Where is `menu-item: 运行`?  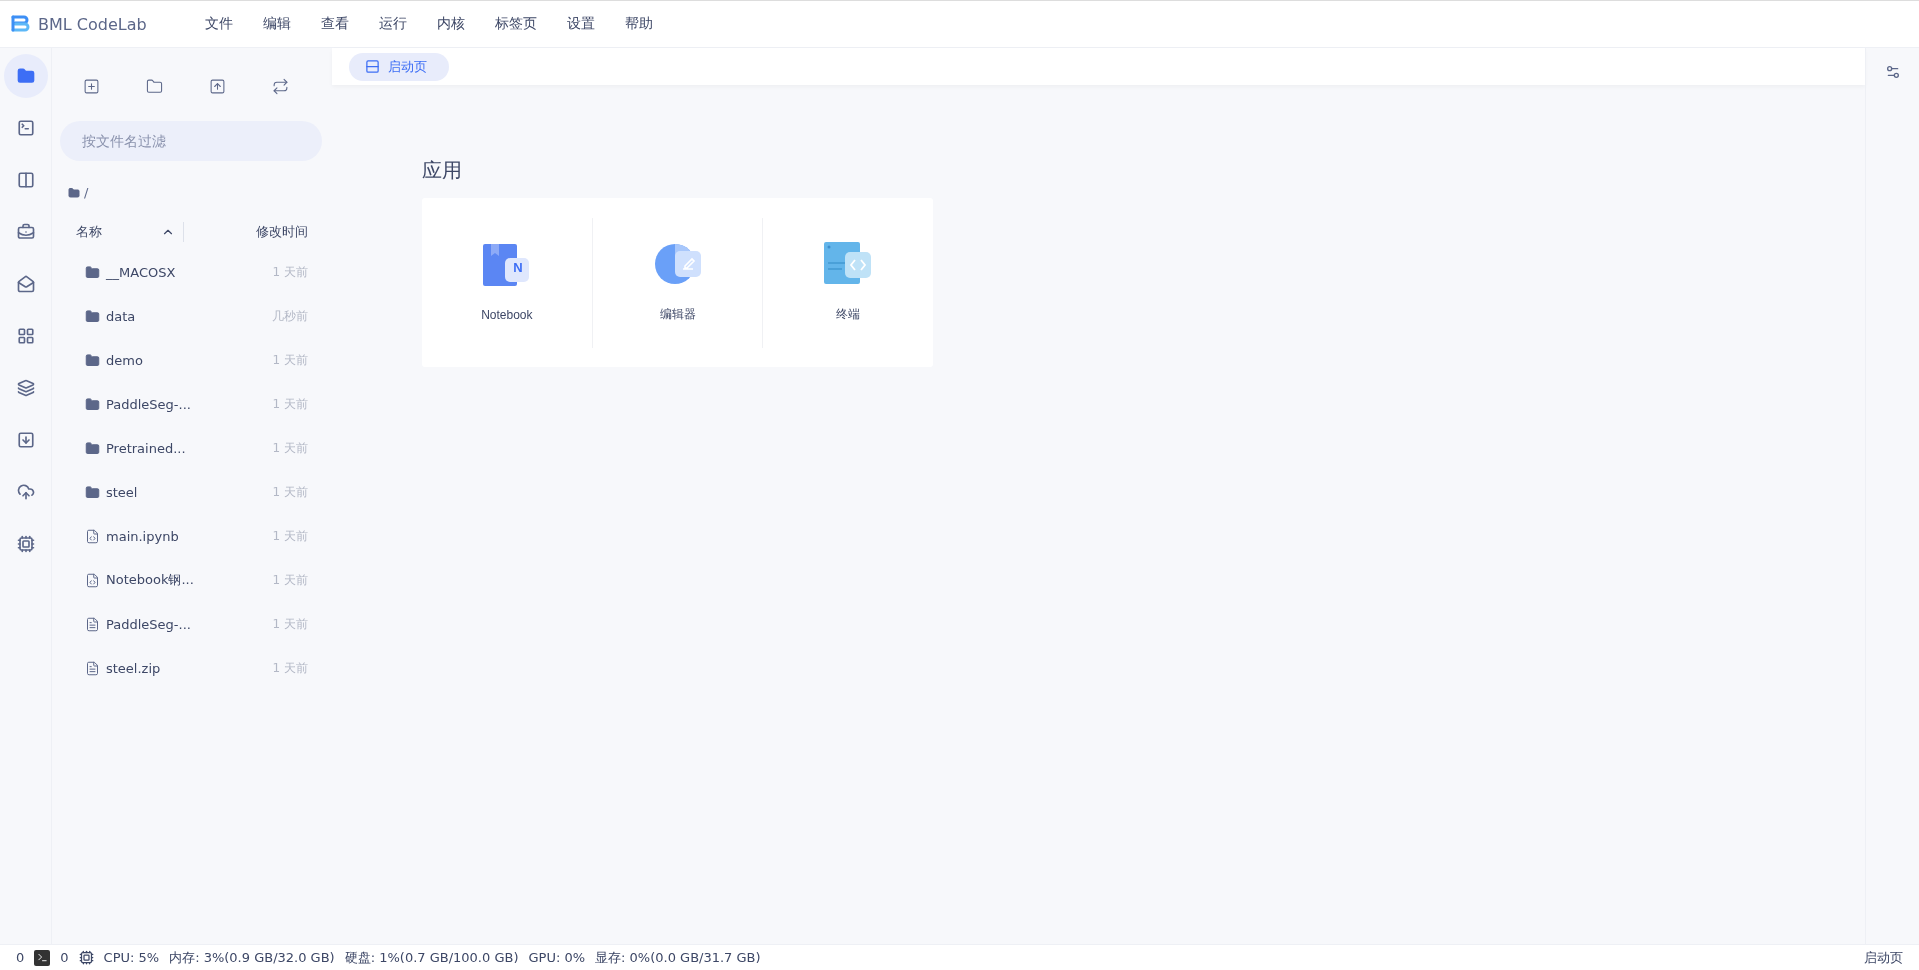 menu-item: 运行 is located at coordinates (393, 24).